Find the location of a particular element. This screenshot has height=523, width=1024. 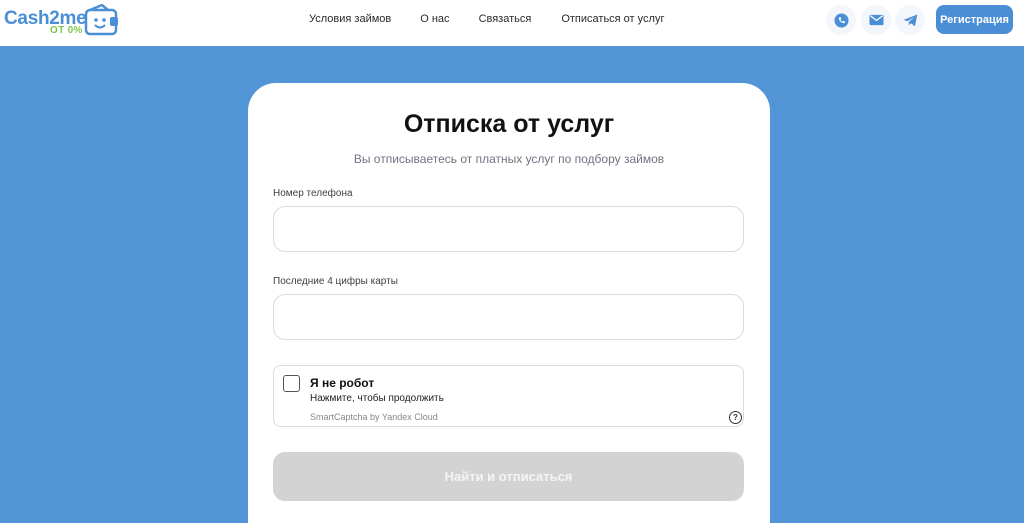

nav-loan-terms: Условия займов is located at coordinates (350, 20).